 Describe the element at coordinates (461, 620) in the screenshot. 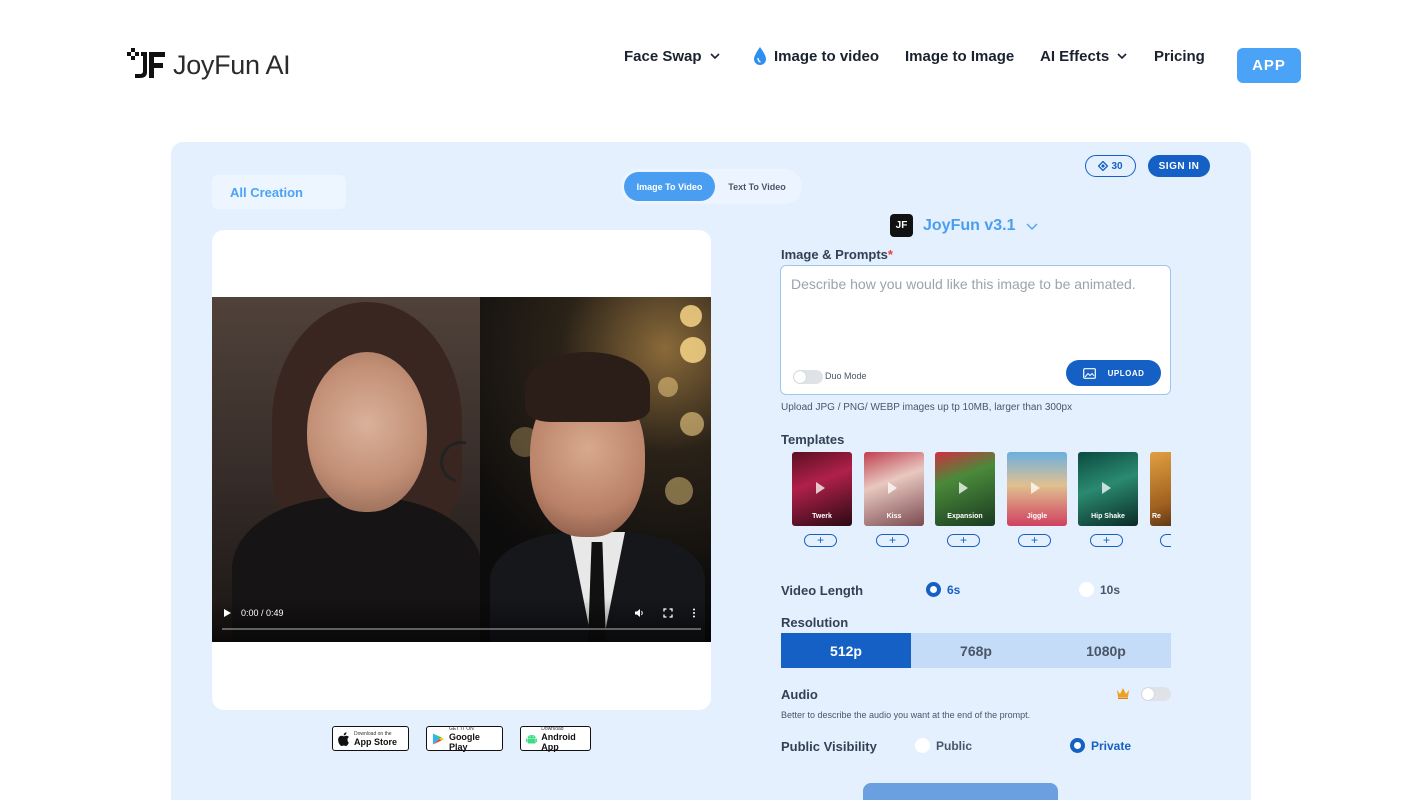

I see `video-controls: 0:00 / 0:49` at that location.